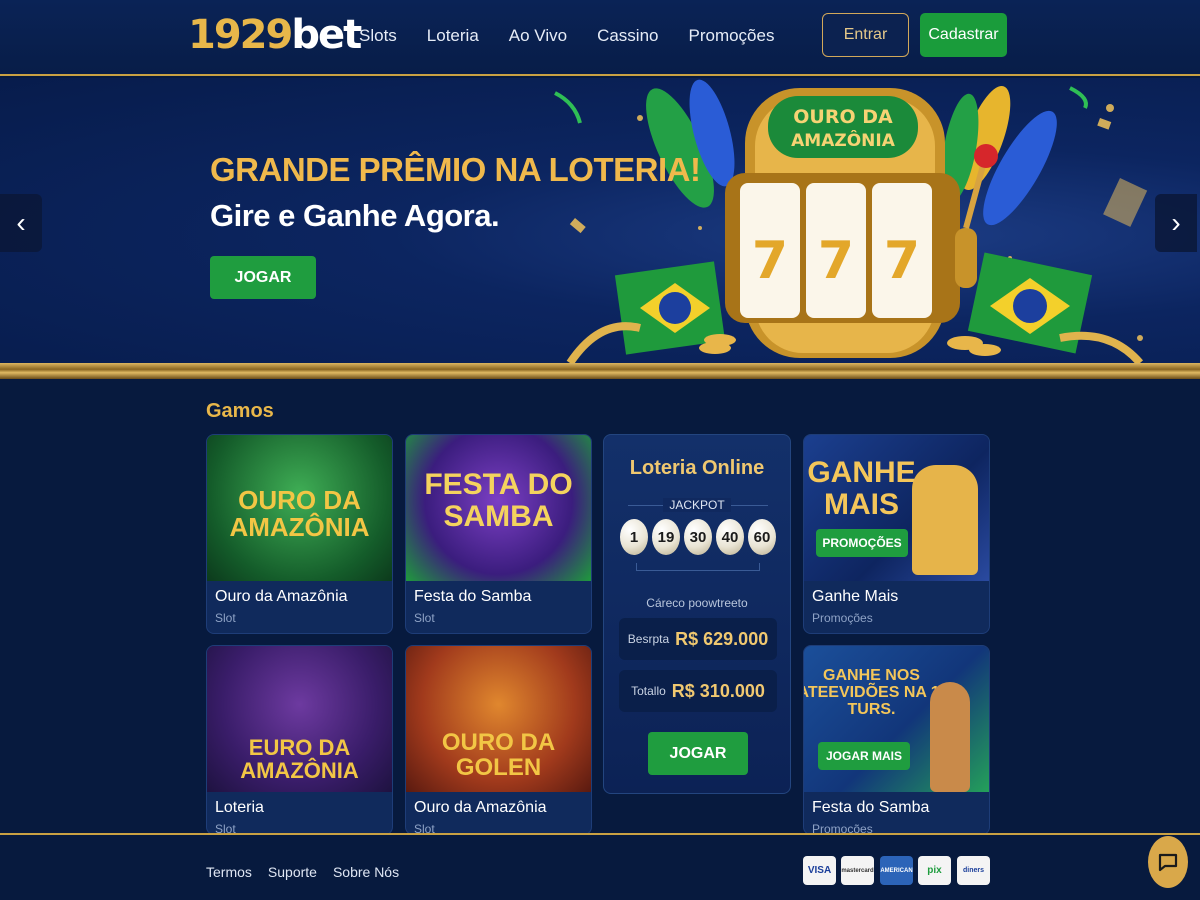  I want to click on total-label: Totallo, so click(648, 691).